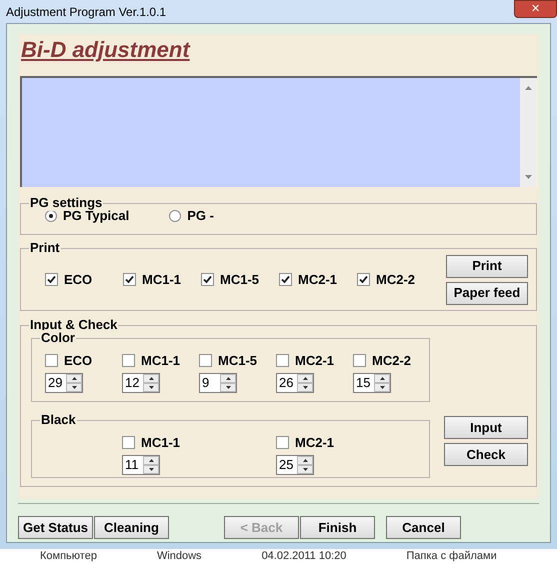  What do you see at coordinates (86, 12) in the screenshot?
I see `window-title: Adjustment Program Ver.1.0.1` at bounding box center [86, 12].